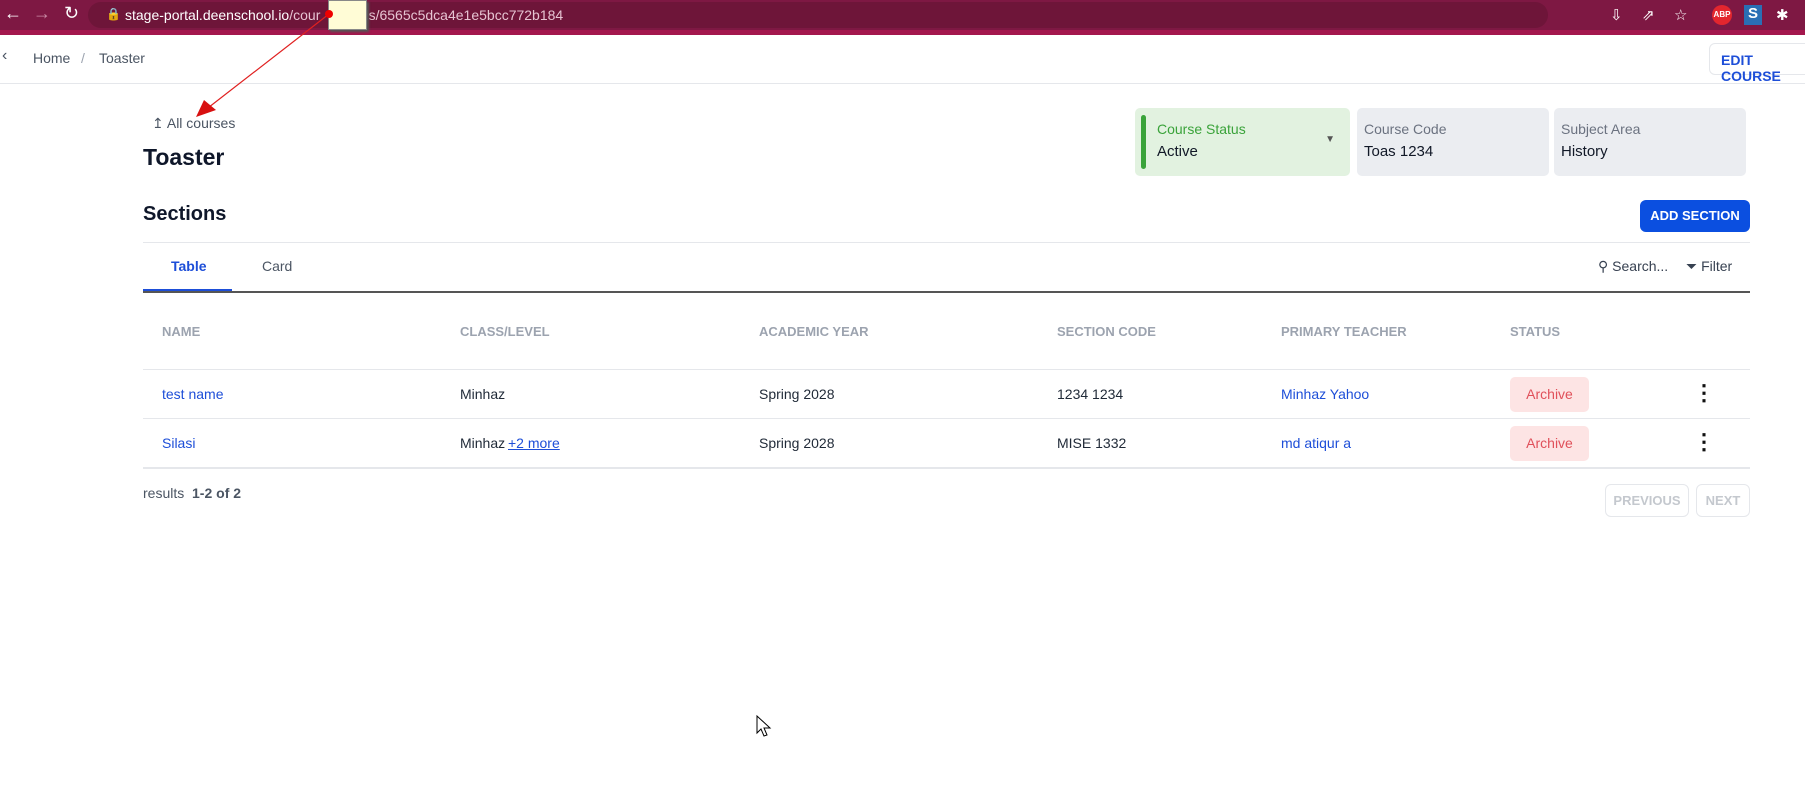 The image size is (1805, 786). I want to click on filter-icon: ⏷, so click(1692, 266).